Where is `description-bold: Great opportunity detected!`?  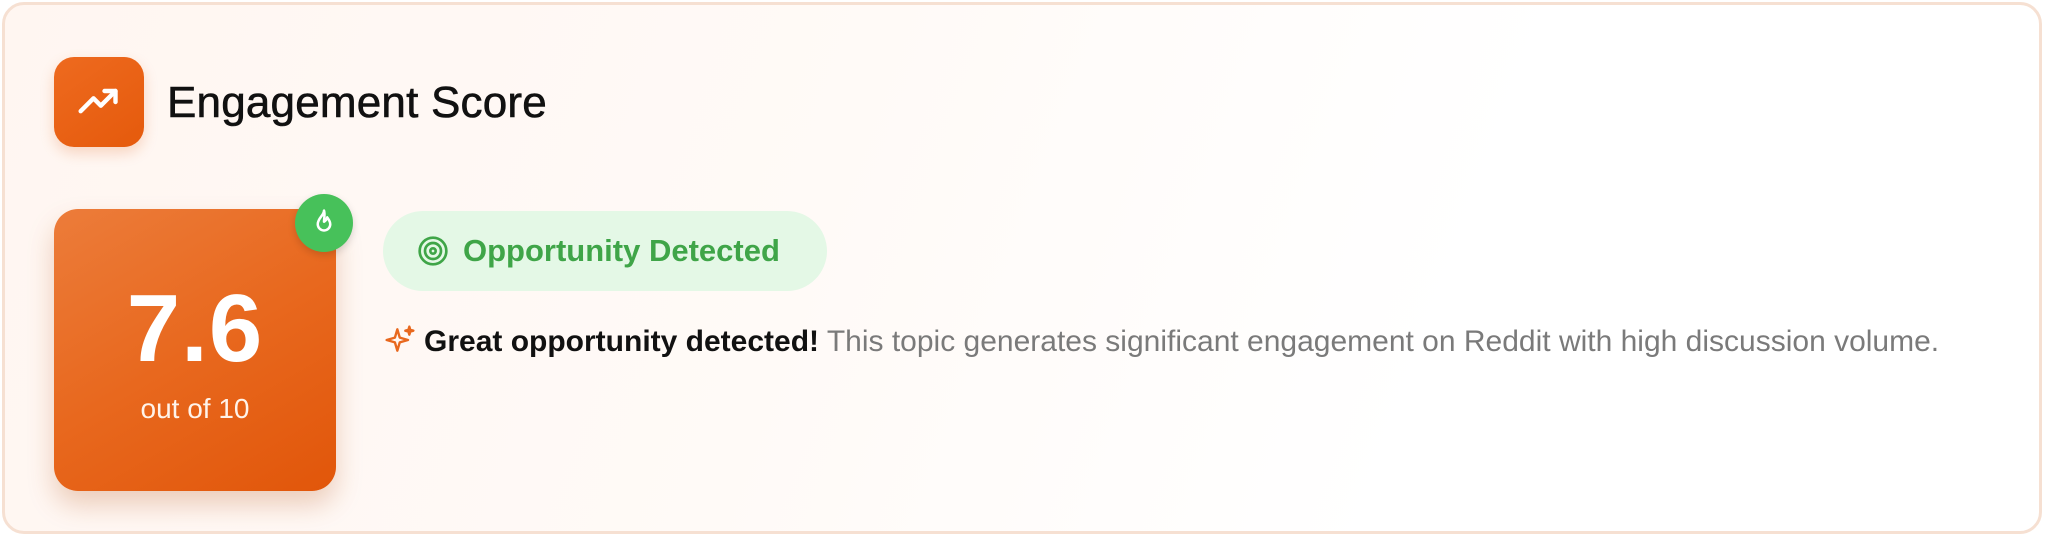
description-bold: Great opportunity detected! is located at coordinates (622, 341).